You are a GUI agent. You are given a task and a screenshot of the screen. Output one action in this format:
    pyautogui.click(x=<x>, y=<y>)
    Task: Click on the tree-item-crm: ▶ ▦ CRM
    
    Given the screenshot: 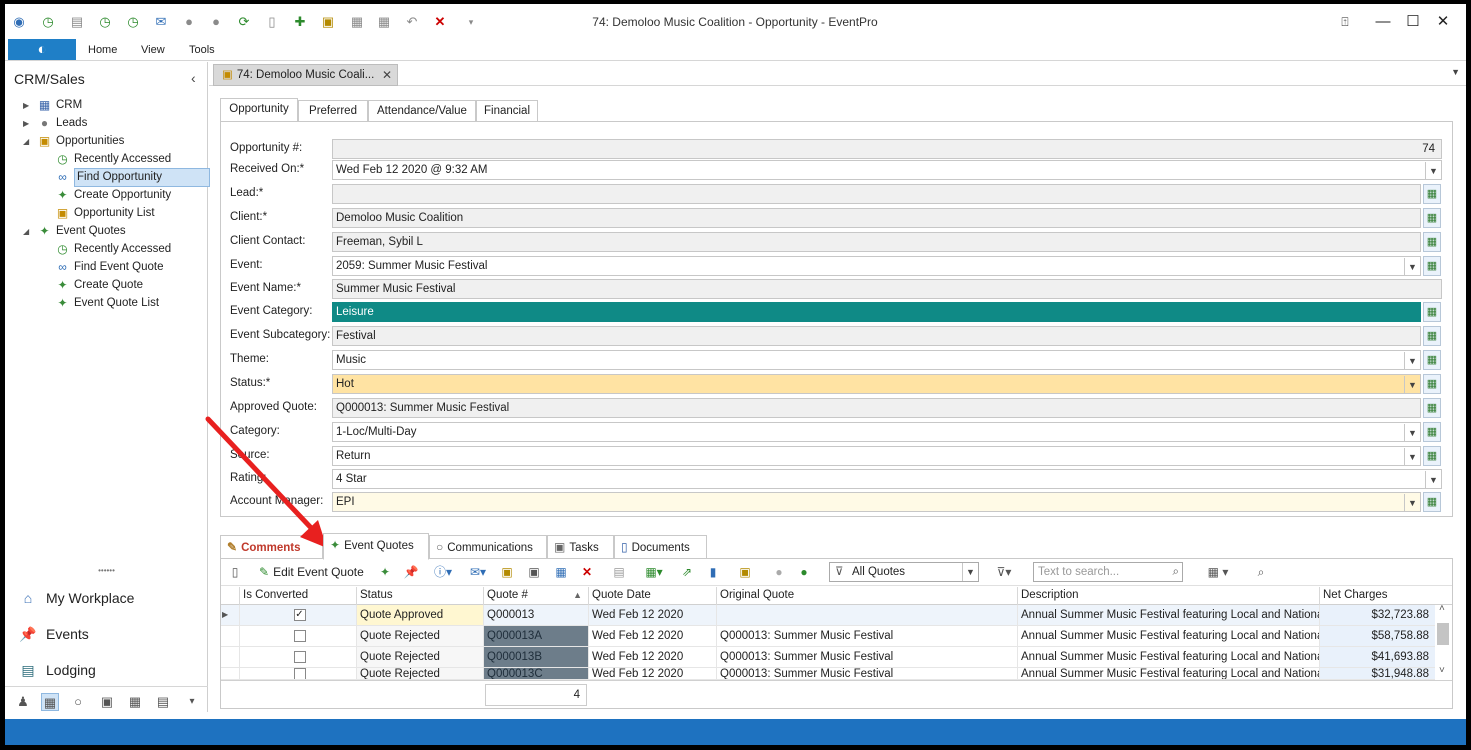 What is the action you would take?
    pyautogui.click(x=52, y=105)
    